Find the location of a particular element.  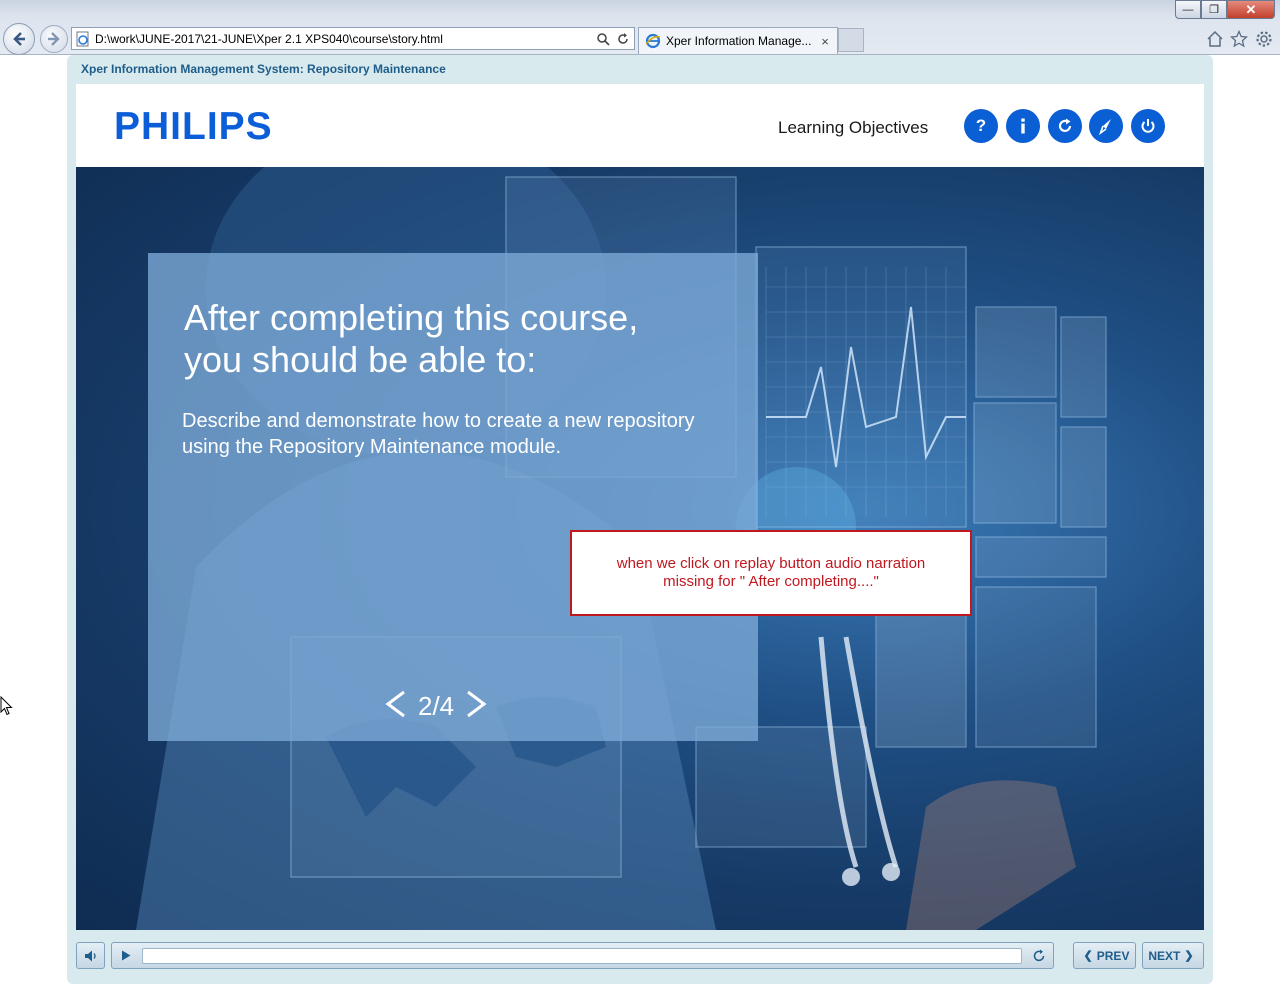

philips-logo: PHILIPS is located at coordinates (193, 126).